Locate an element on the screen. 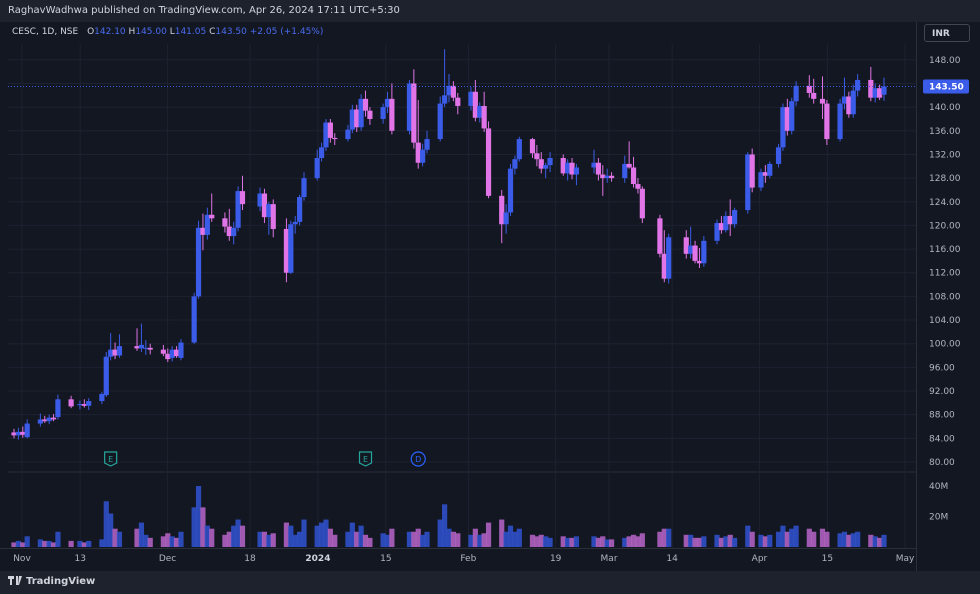 The height and width of the screenshot is (594, 980). price-tick-label: 92.00 is located at coordinates (942, 392).